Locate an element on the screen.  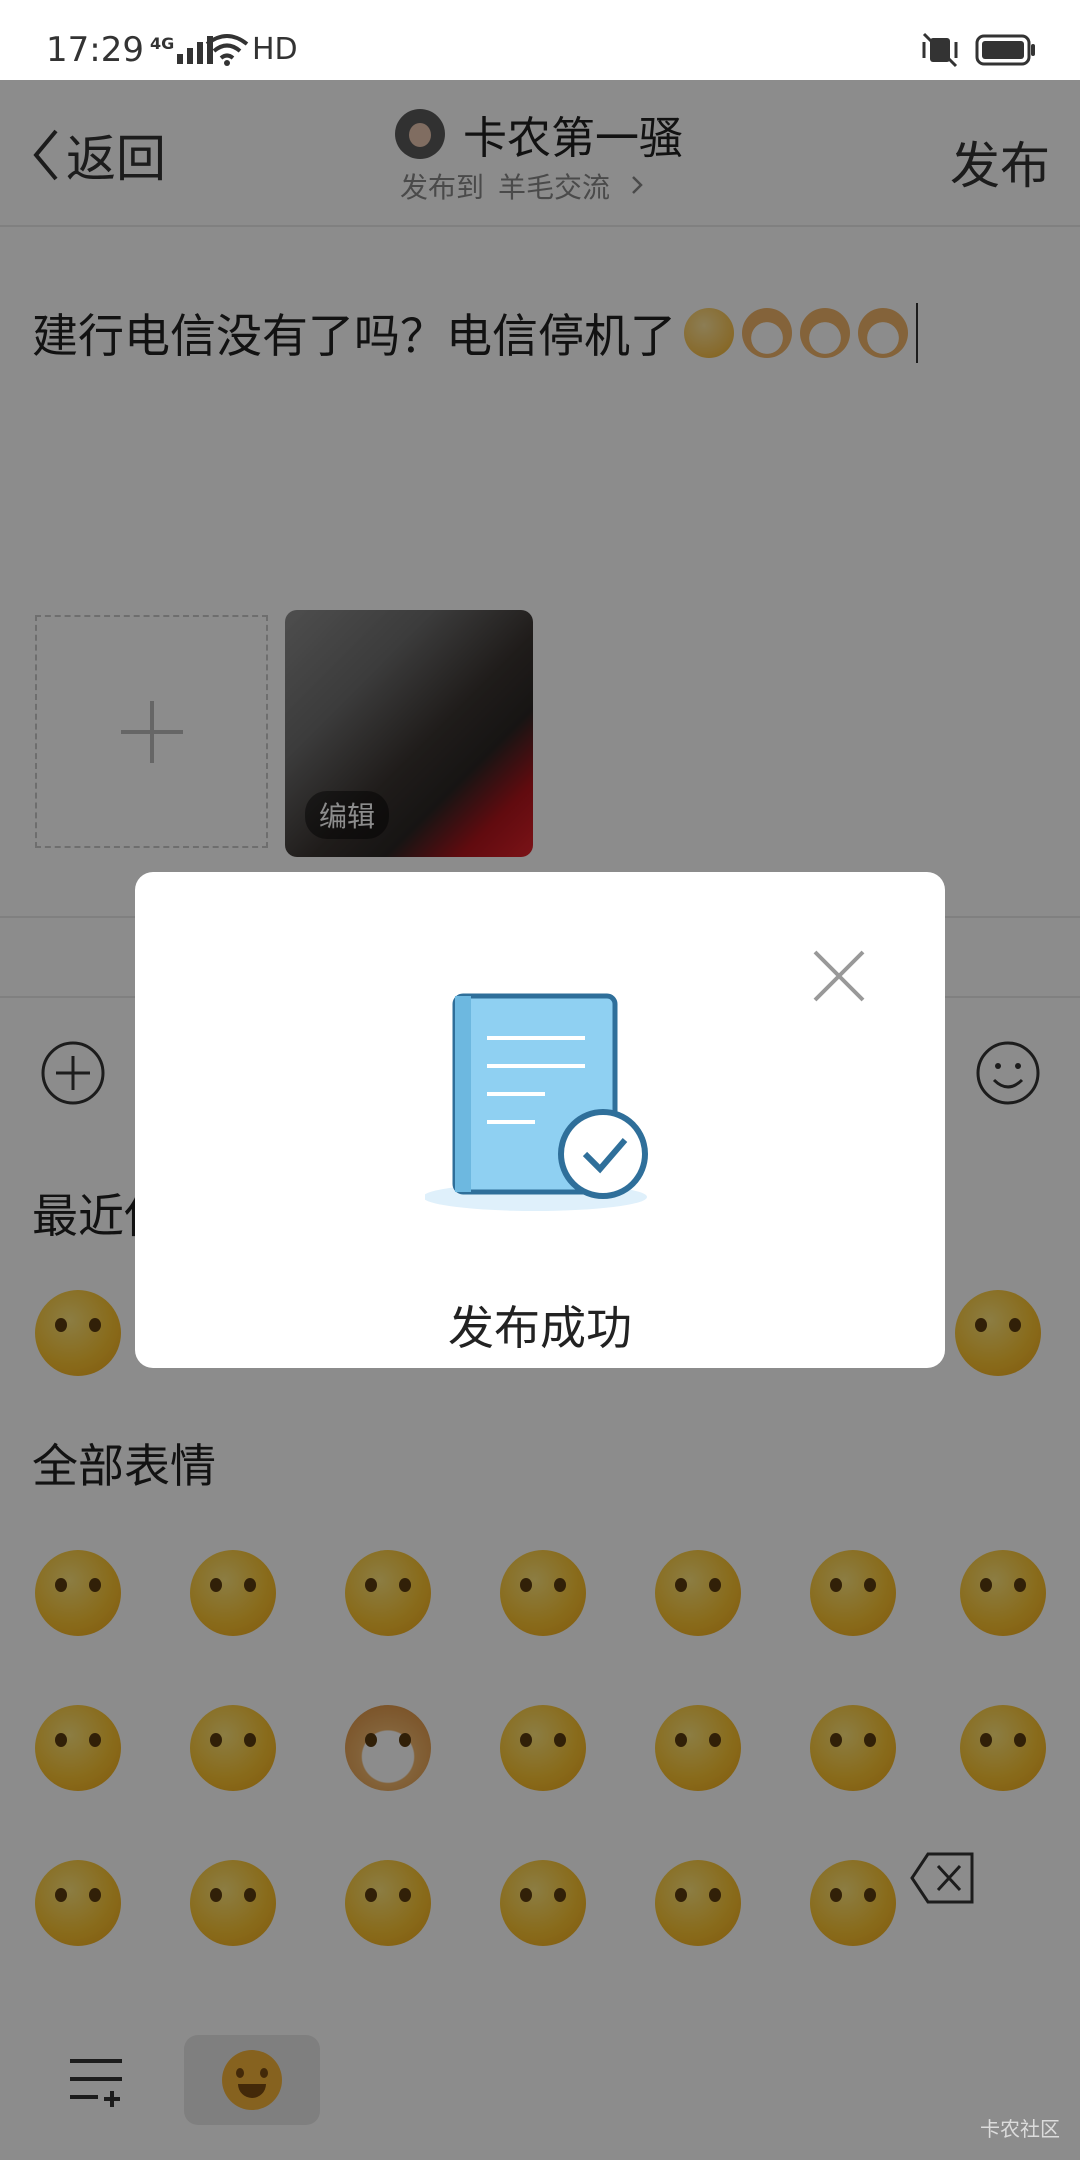
watermark: 卡农社区 is located at coordinates (1020, 2129).